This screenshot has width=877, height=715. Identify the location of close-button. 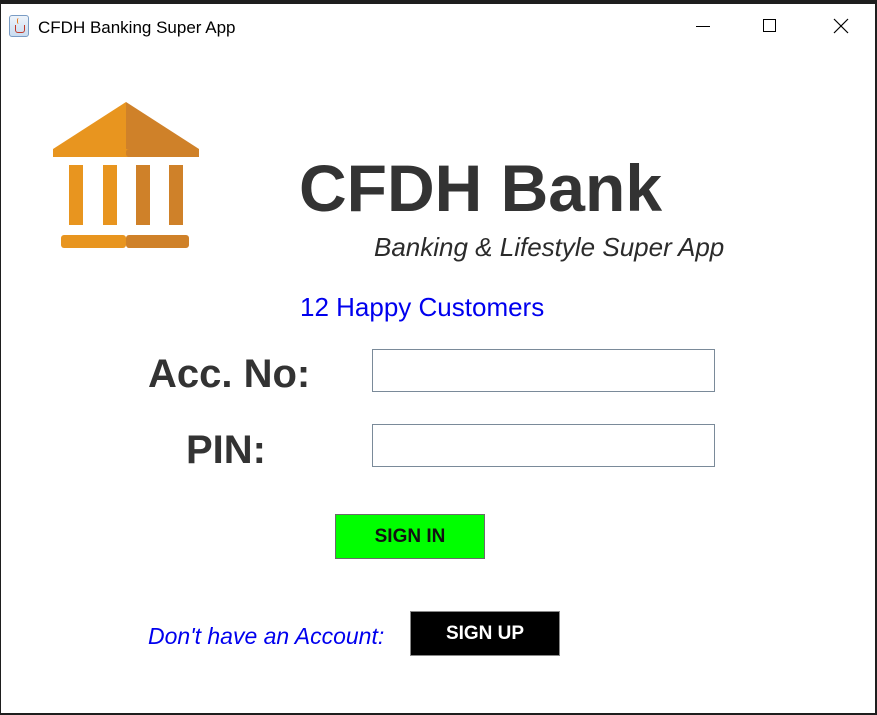
(837, 27).